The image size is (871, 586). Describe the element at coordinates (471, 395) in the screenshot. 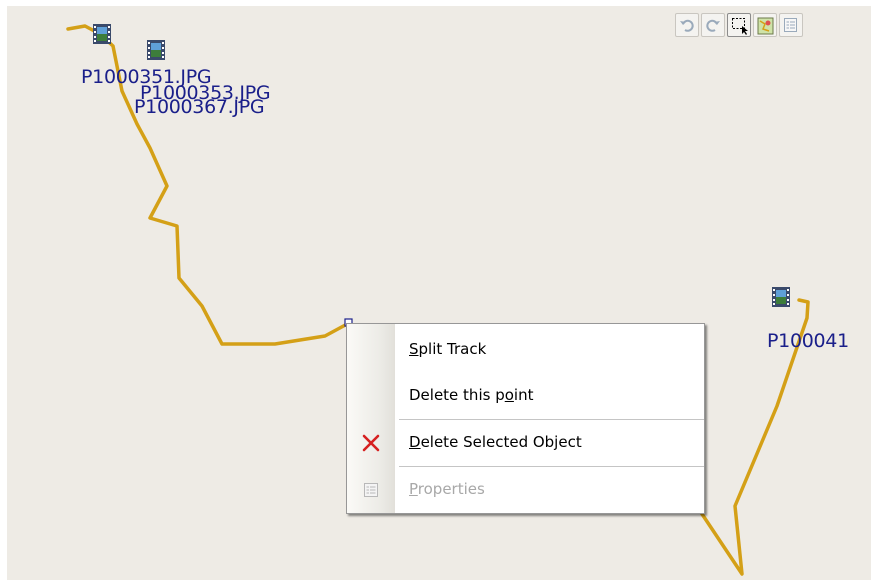

I see `menu-item-label: Delete this point` at that location.